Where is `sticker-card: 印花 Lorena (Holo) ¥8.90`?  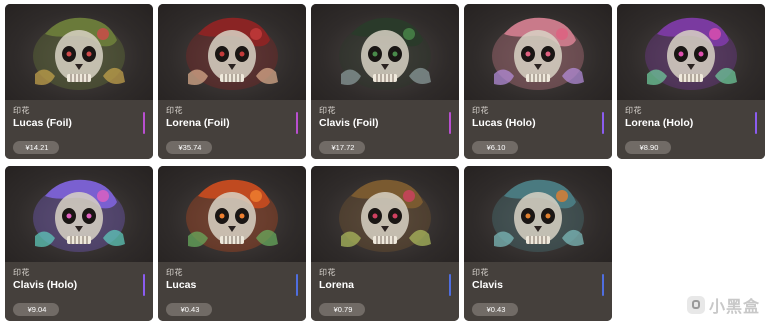 sticker-card: 印花 Lorena (Holo) ¥8.90 is located at coordinates (691, 81).